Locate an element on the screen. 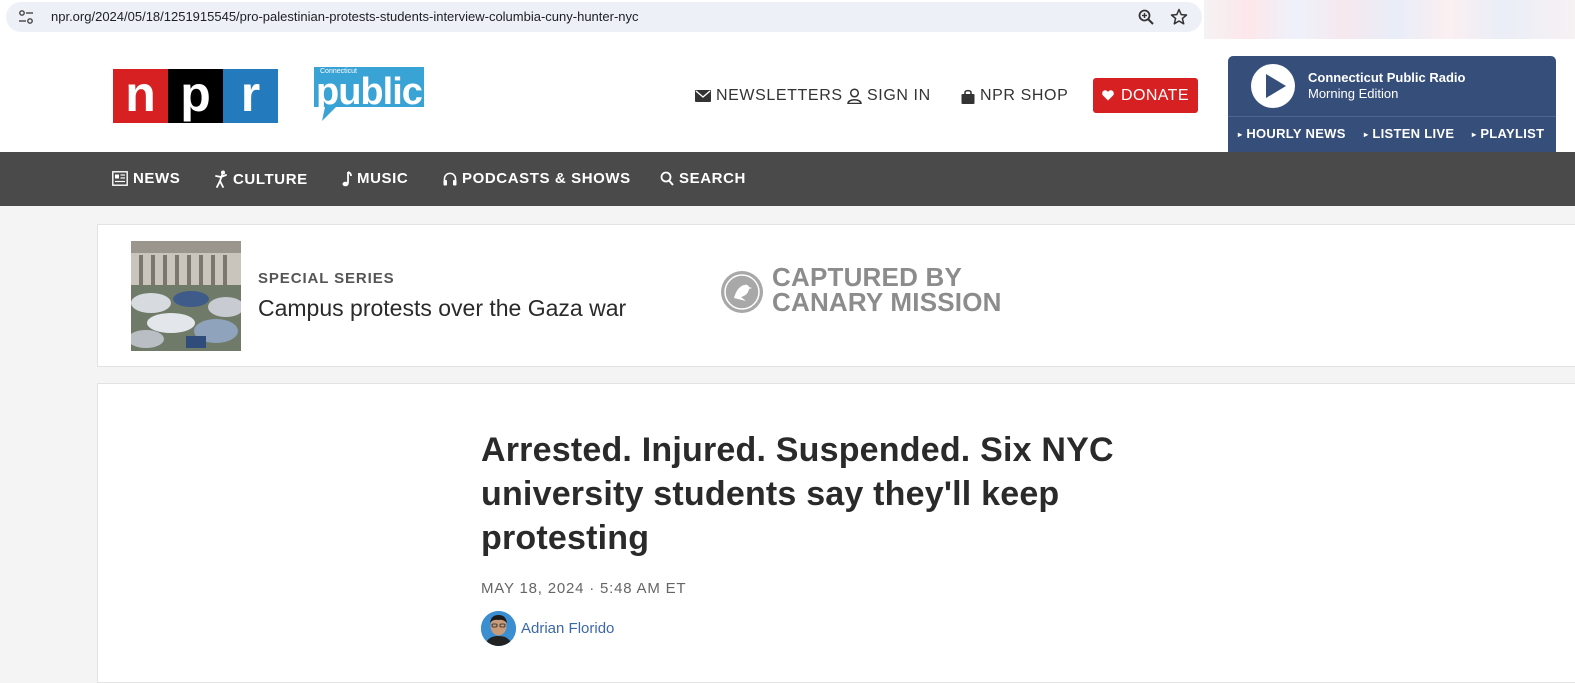 Image resolution: width=1575 pixels, height=683 pixels. nav-music: MUSIC is located at coordinates (374, 178).